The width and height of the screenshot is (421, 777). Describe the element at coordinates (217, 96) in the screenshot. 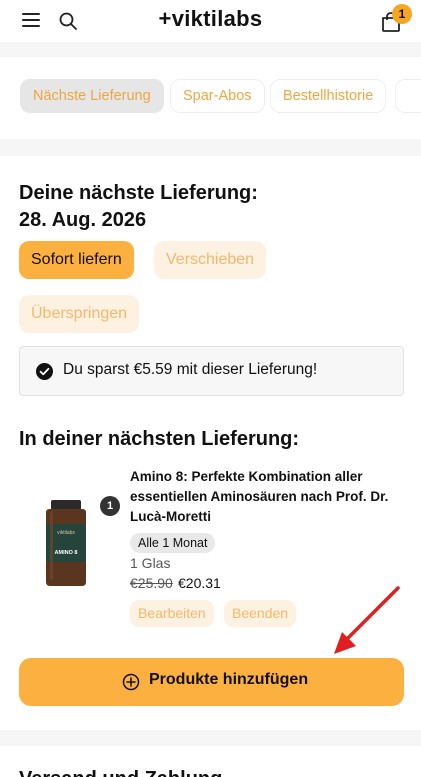

I see `tab-subscriptions: Spar-Abos` at that location.